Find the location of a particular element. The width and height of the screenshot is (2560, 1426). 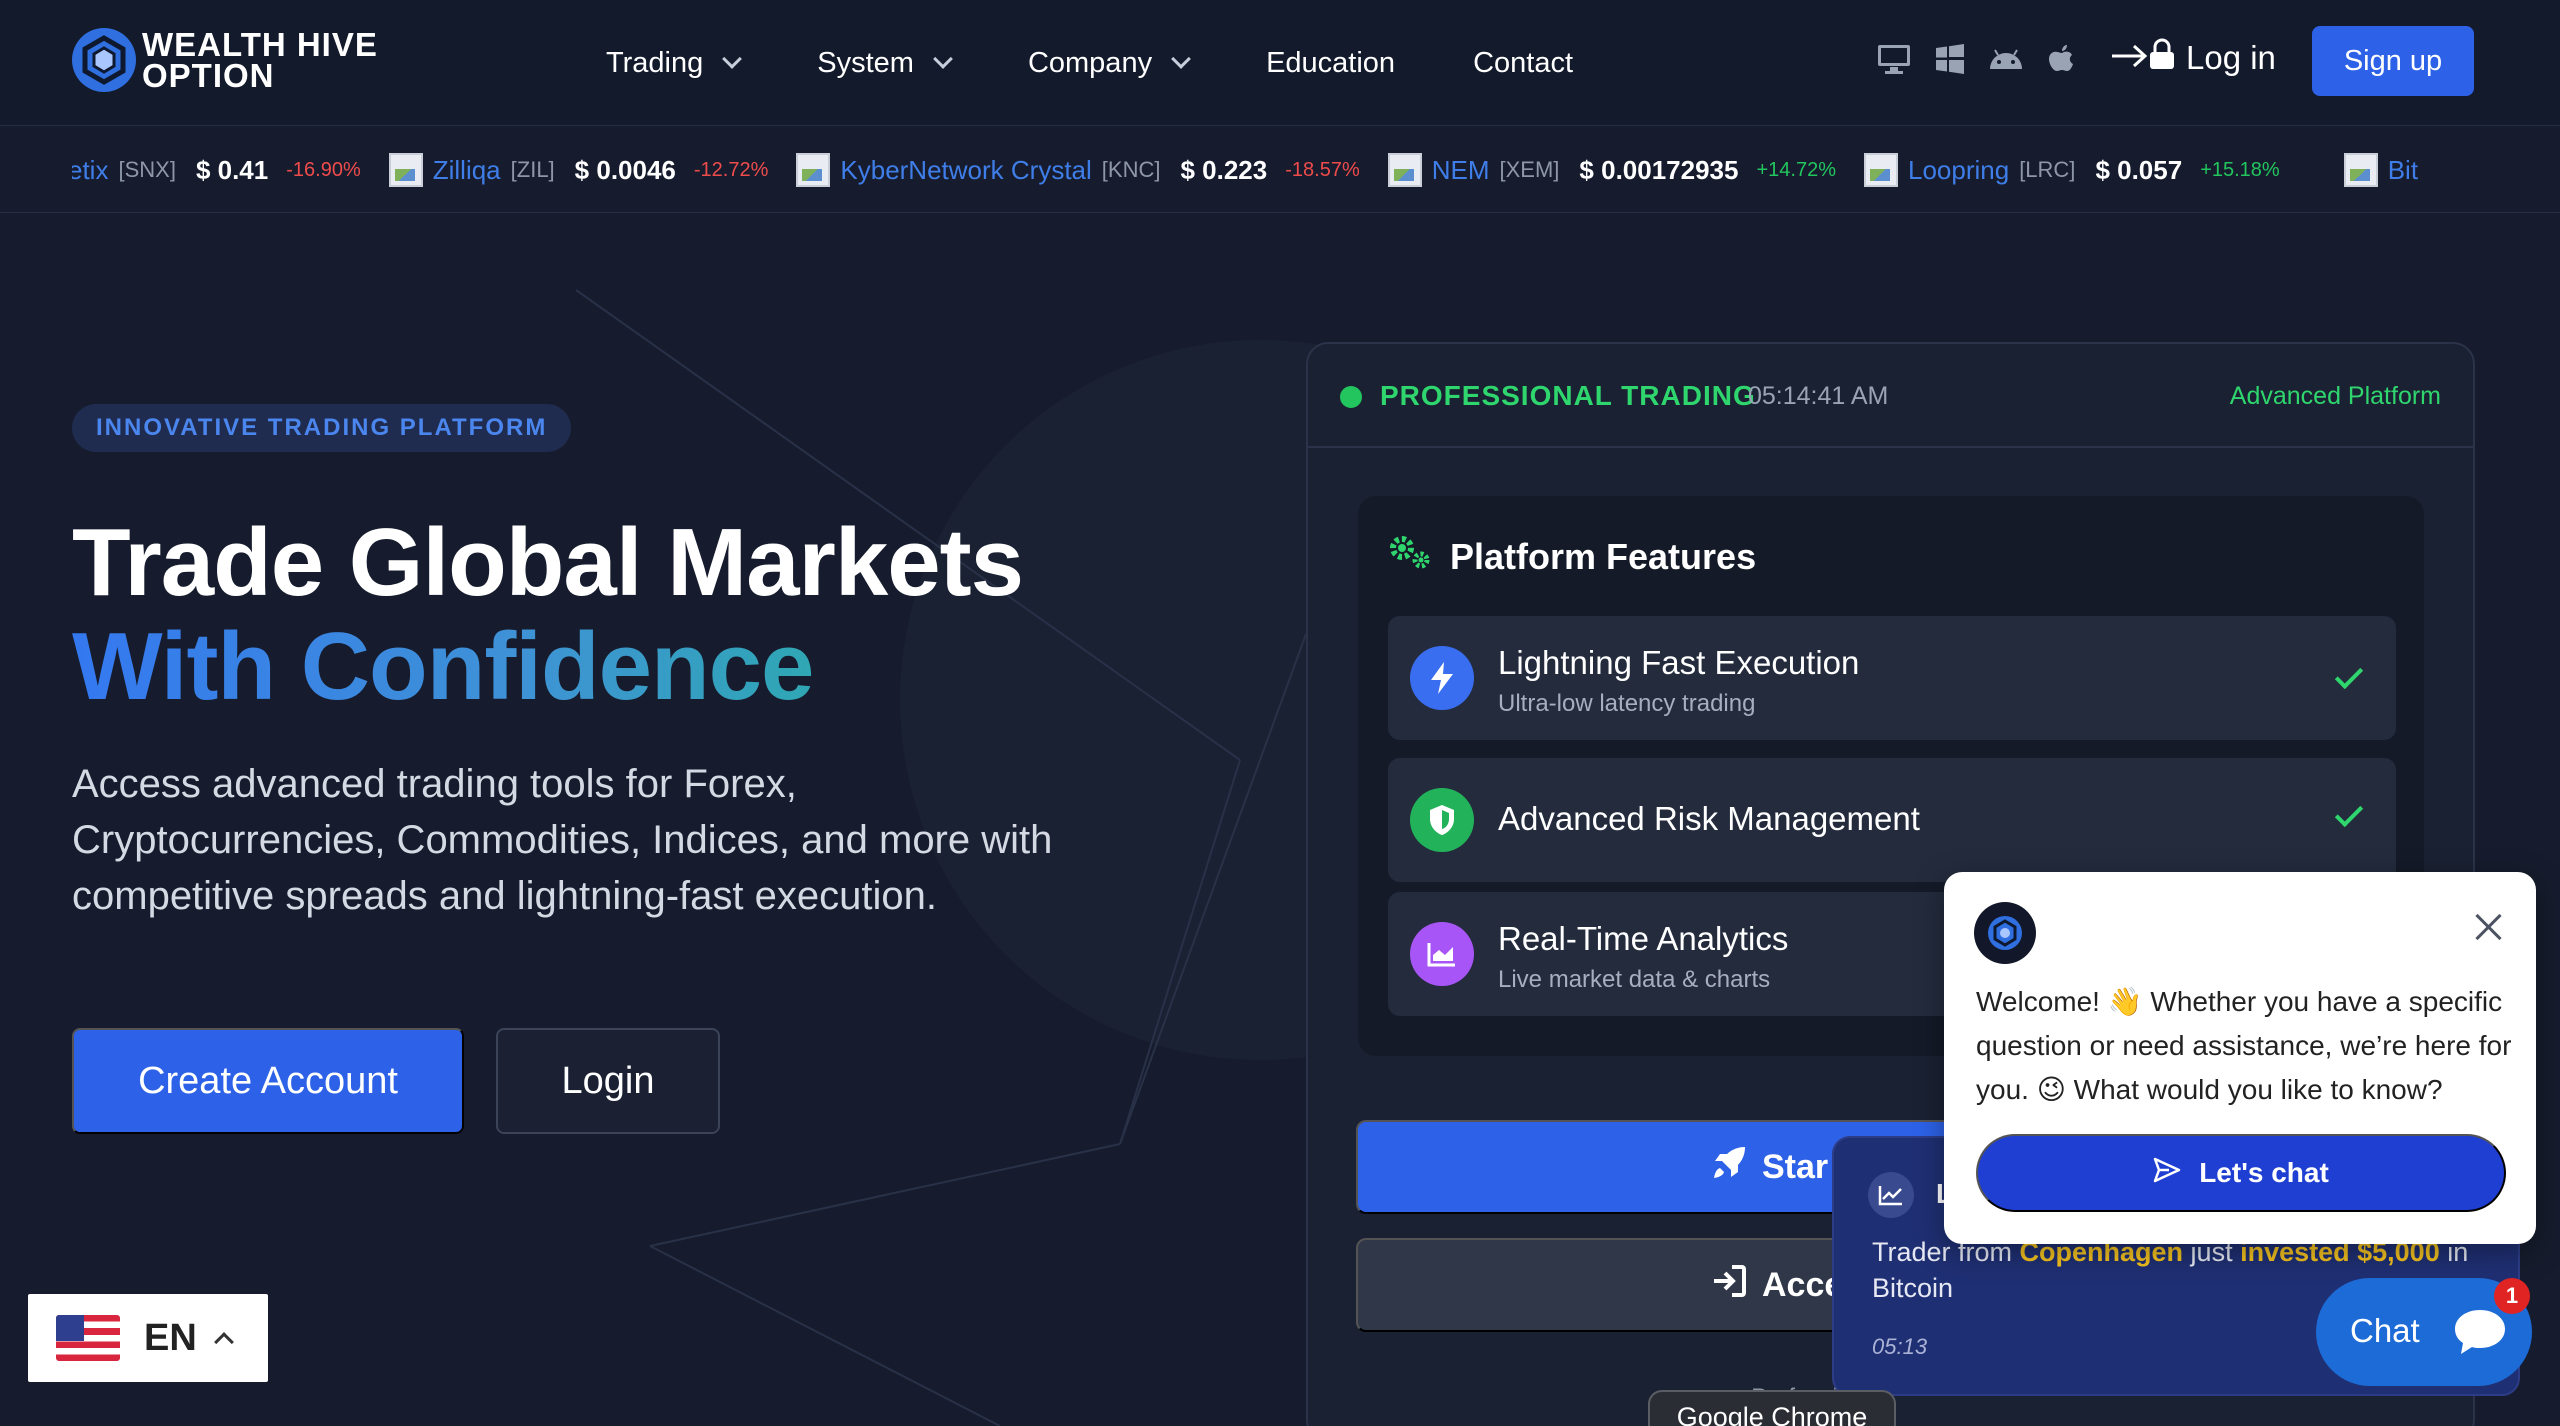

panel-status: PROFESSIONAL TRADING is located at coordinates (1568, 395).